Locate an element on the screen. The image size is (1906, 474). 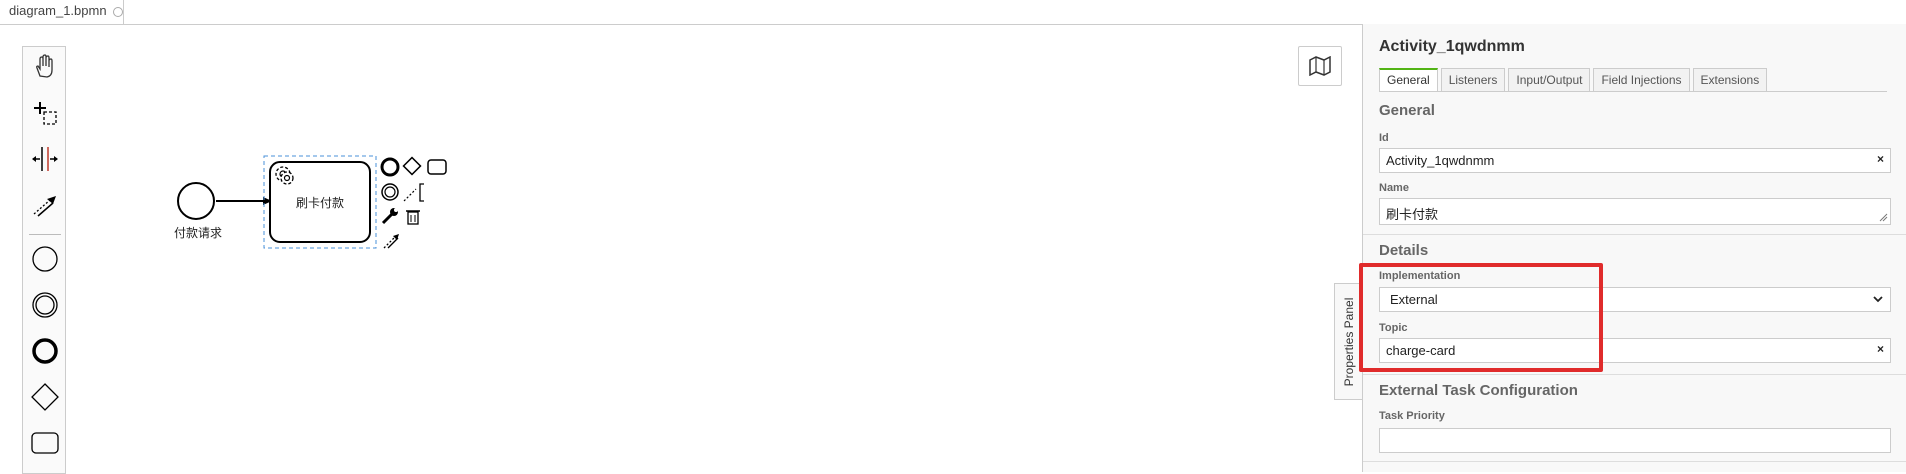
file-tab: diagram_1.bpmn is located at coordinates (62, 12).